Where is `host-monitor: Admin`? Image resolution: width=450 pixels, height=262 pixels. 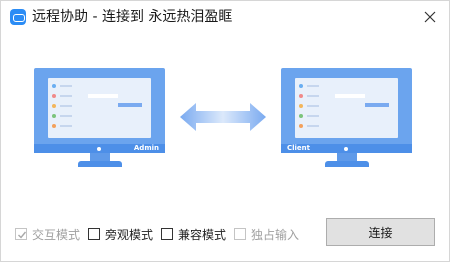 host-monitor: Admin is located at coordinates (99, 118).